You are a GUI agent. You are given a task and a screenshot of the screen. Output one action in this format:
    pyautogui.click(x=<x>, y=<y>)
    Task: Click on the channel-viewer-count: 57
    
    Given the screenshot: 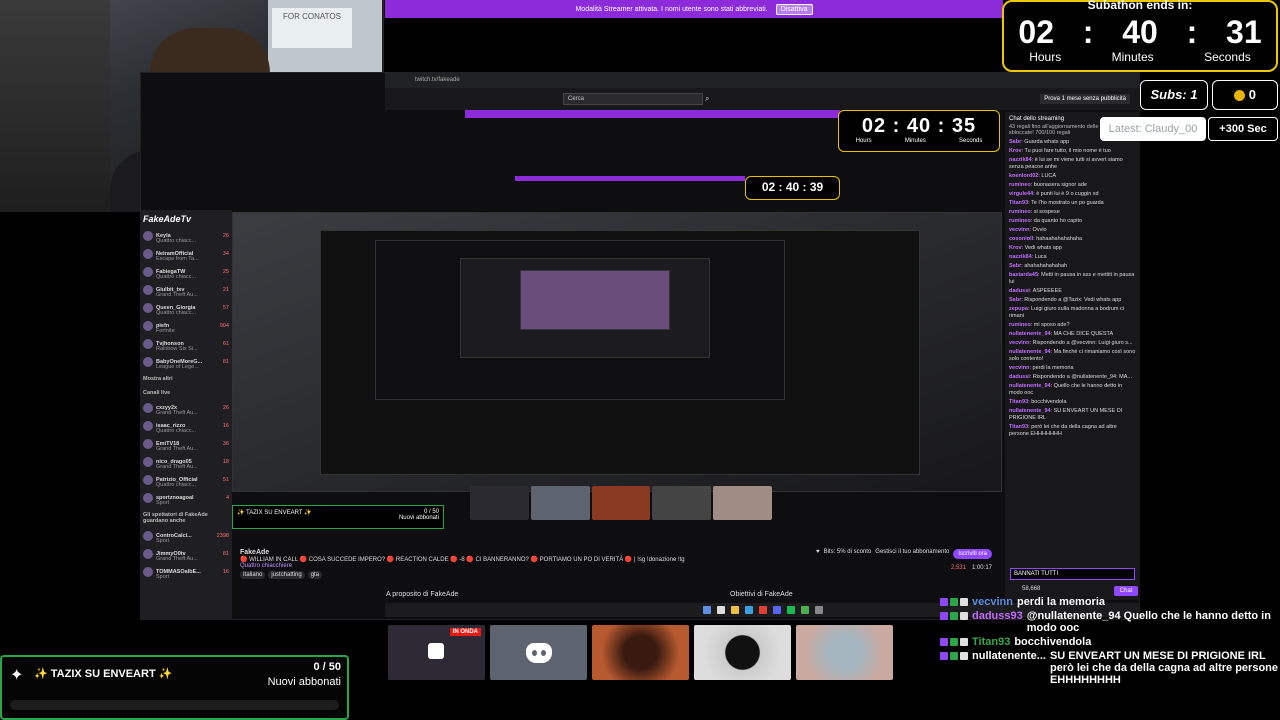 What is the action you would take?
    pyautogui.click(x=225, y=308)
    